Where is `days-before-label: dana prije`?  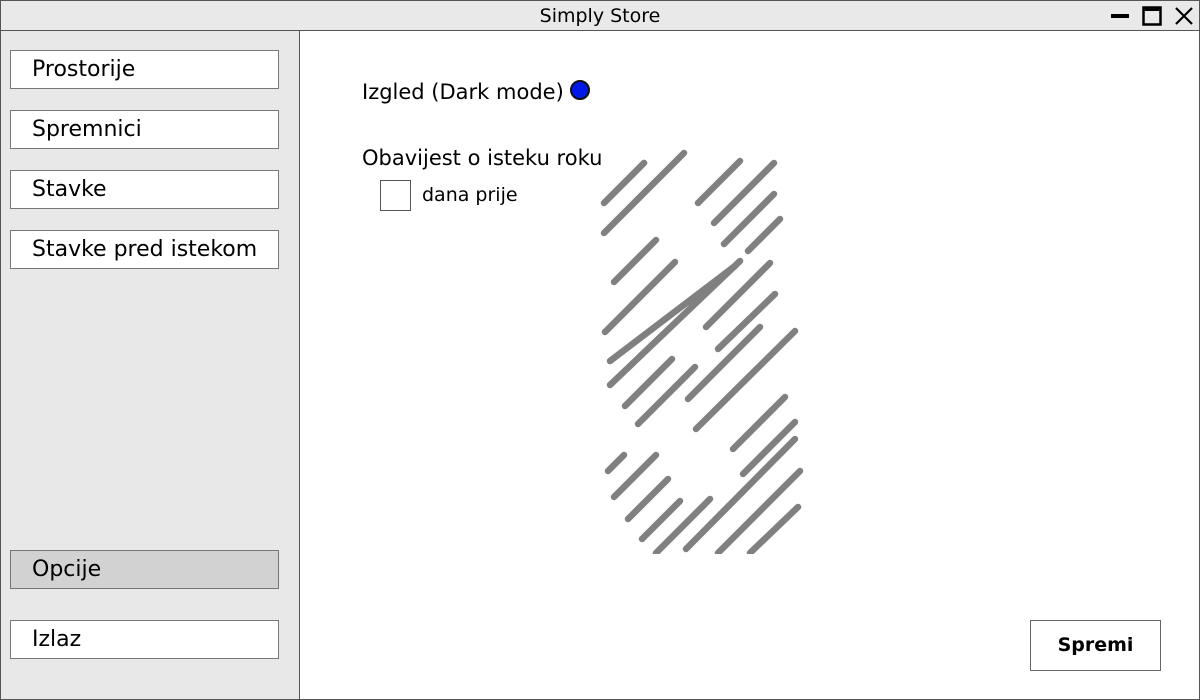
days-before-label: dana prije is located at coordinates (470, 195).